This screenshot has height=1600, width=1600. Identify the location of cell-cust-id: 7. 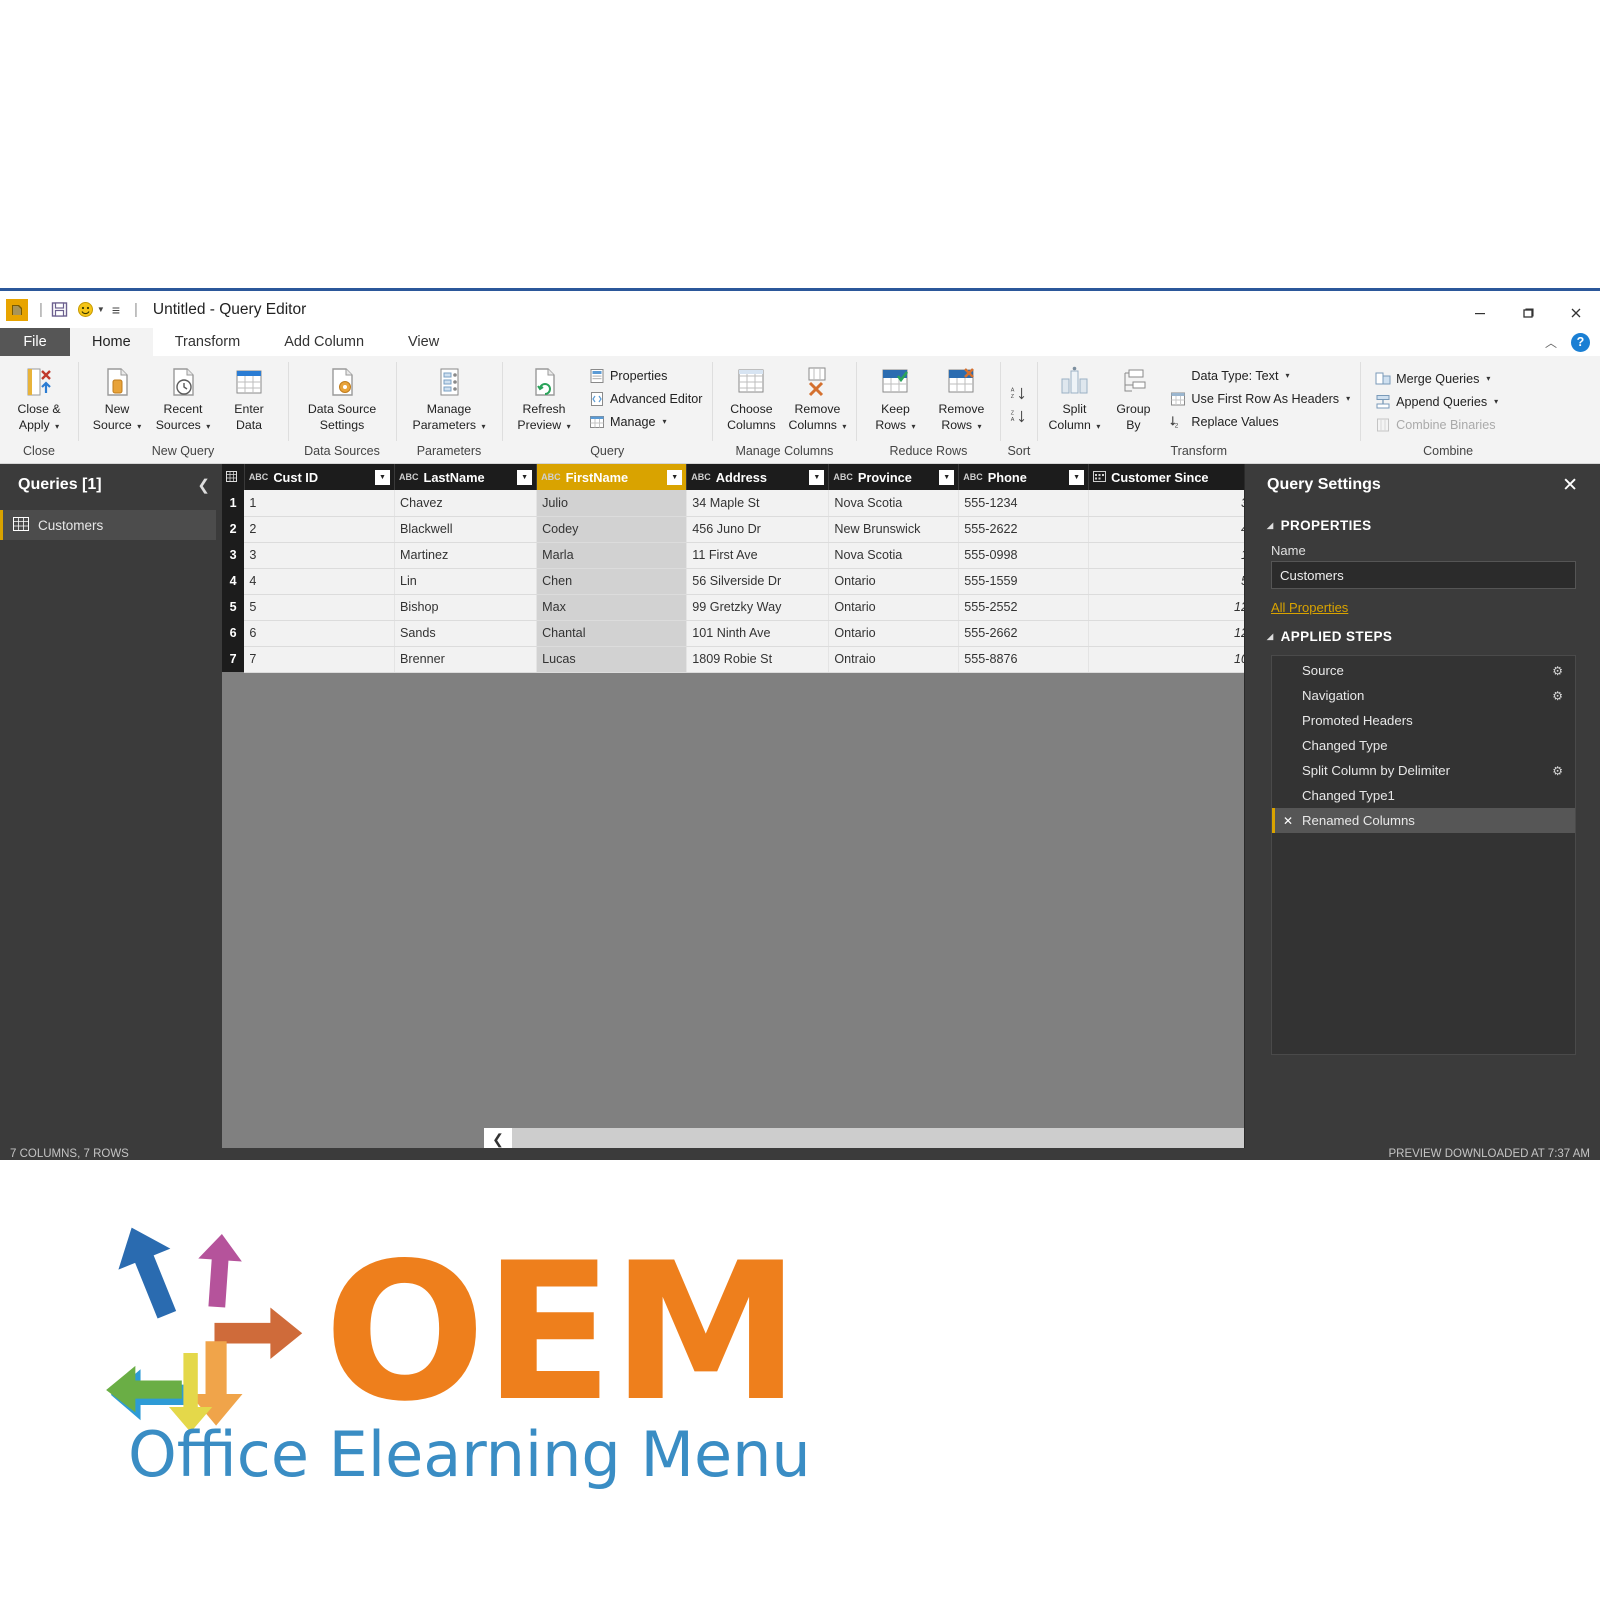
(320, 659).